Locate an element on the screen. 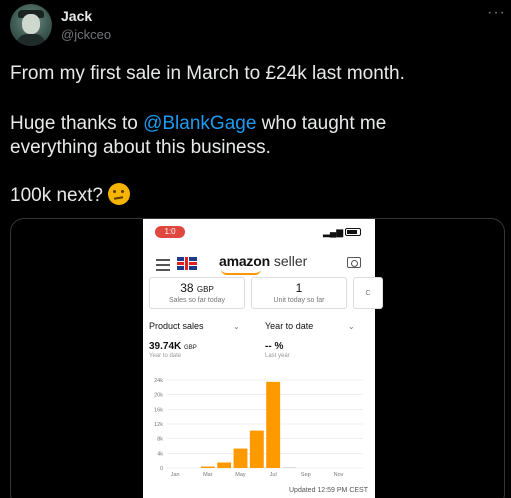 This screenshot has height=498, width=511. third-card: C is located at coordinates (368, 293).